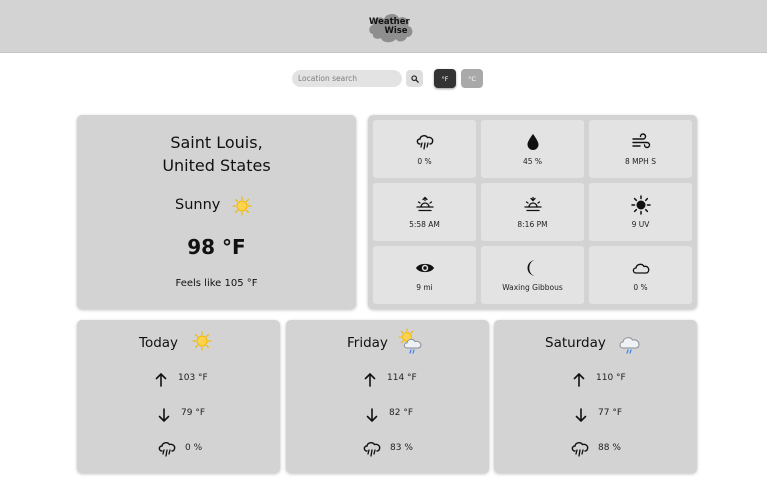 The width and height of the screenshot is (767, 491). I want to click on cloud-cover-value: 0 %, so click(640, 287).